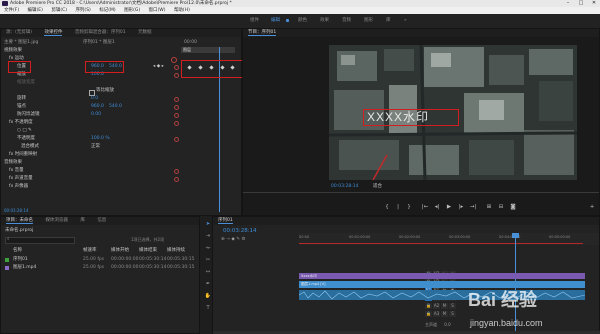 The image size is (600, 334). Describe the element at coordinates (94, 99) in the screenshot. I see `rotation-value: 0.0` at that location.